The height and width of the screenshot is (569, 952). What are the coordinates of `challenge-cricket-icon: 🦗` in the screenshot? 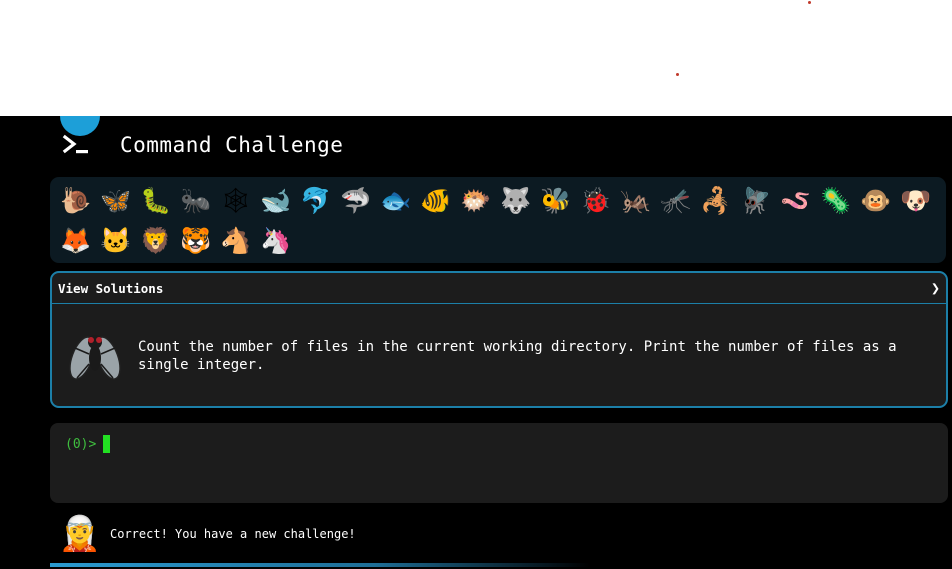 It's located at (636, 201).